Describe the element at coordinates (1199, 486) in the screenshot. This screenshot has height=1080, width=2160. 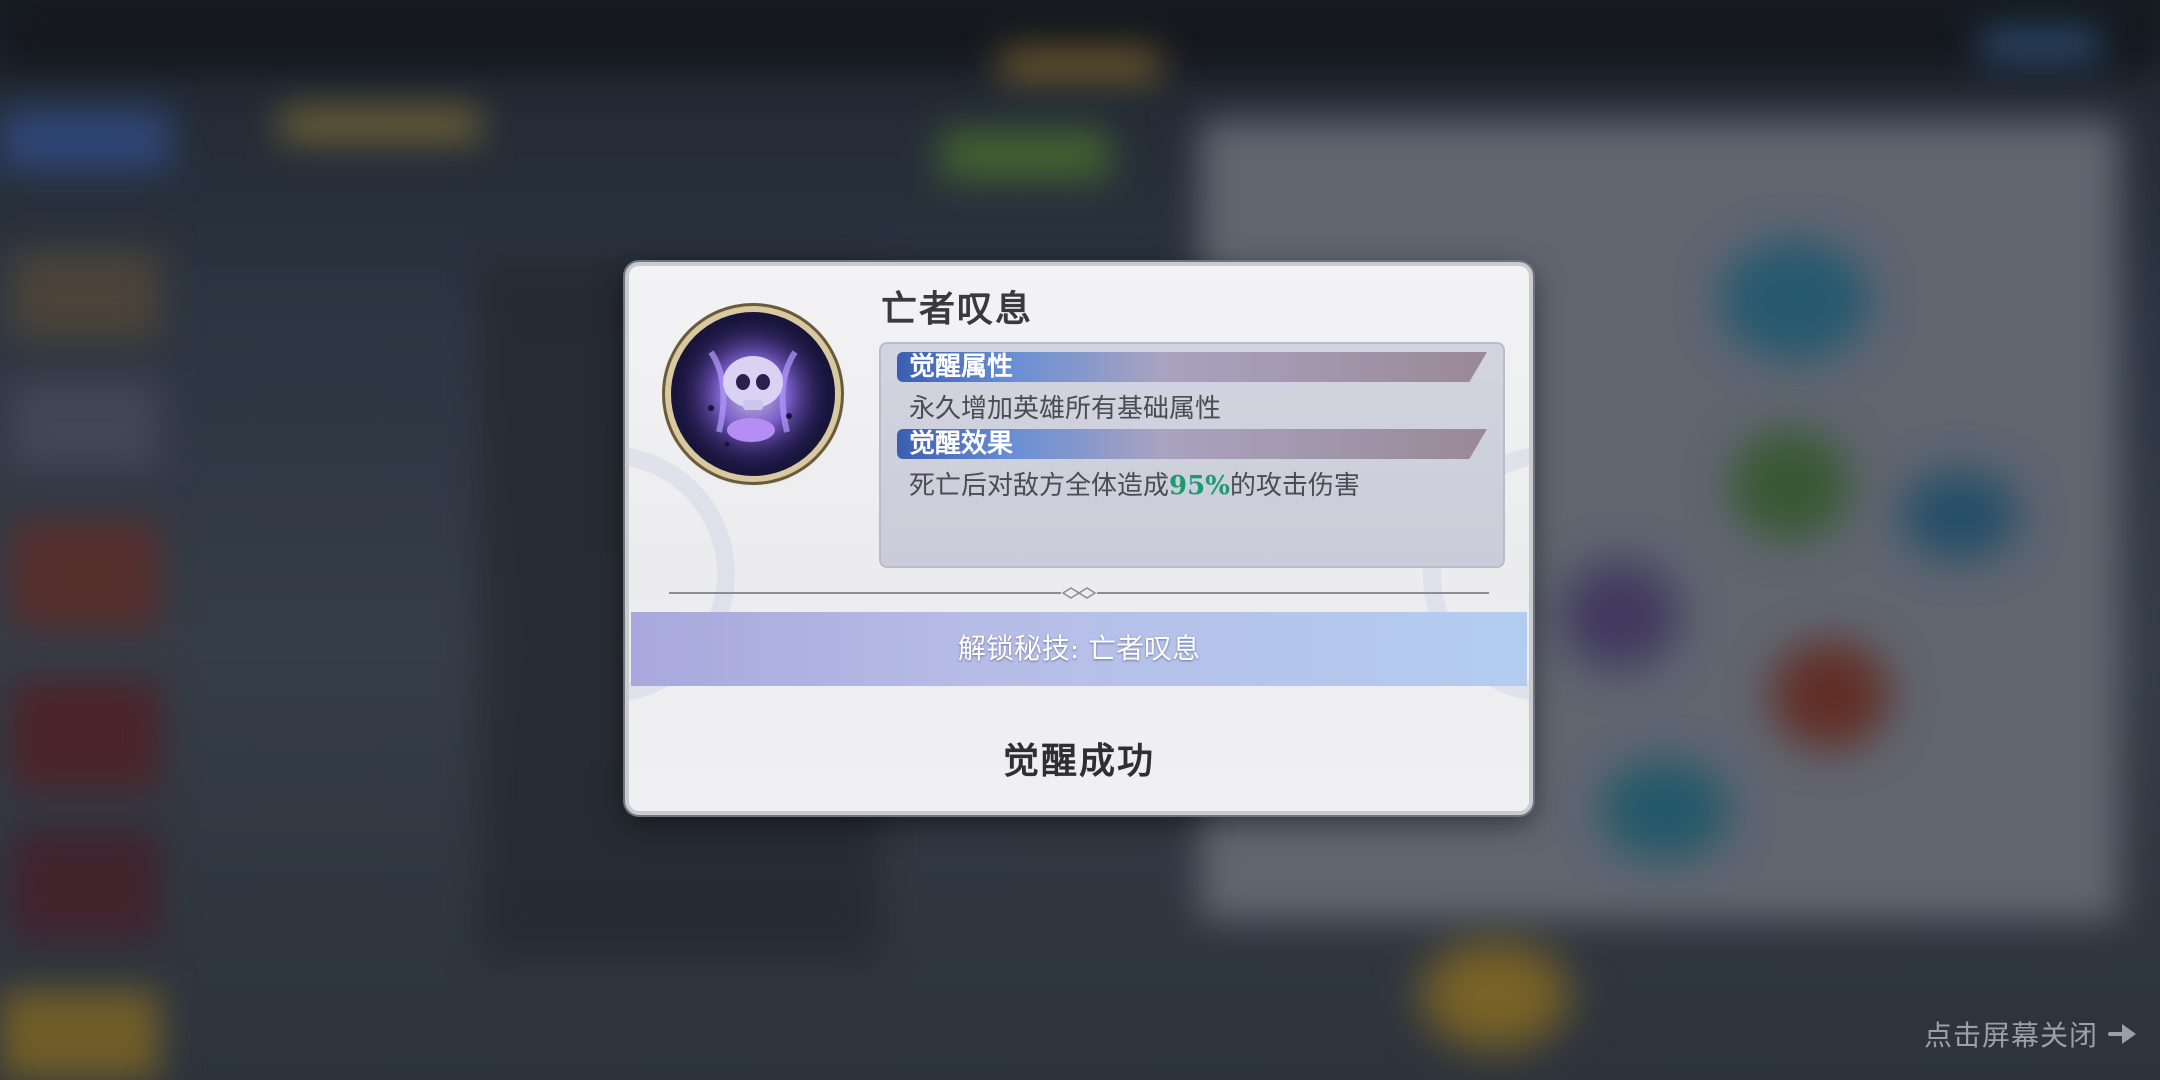
I see `effect-damage-percent: 95%` at that location.